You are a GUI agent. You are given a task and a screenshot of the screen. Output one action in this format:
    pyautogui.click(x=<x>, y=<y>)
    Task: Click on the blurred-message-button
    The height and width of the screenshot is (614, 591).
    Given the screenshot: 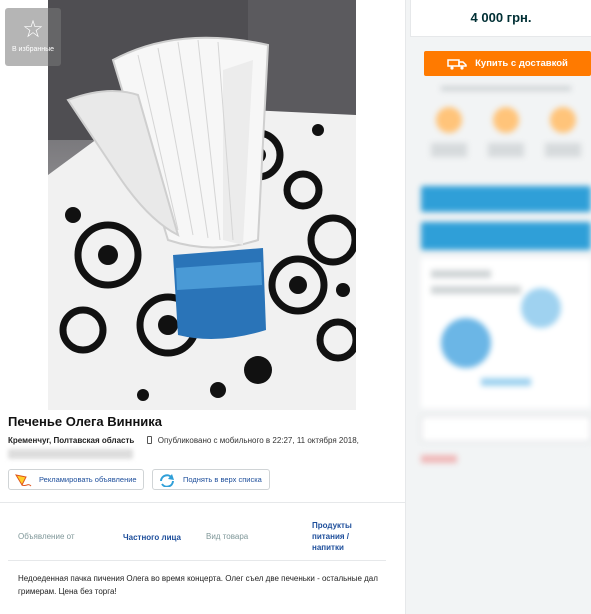 What is the action you would take?
    pyautogui.click(x=506, y=236)
    